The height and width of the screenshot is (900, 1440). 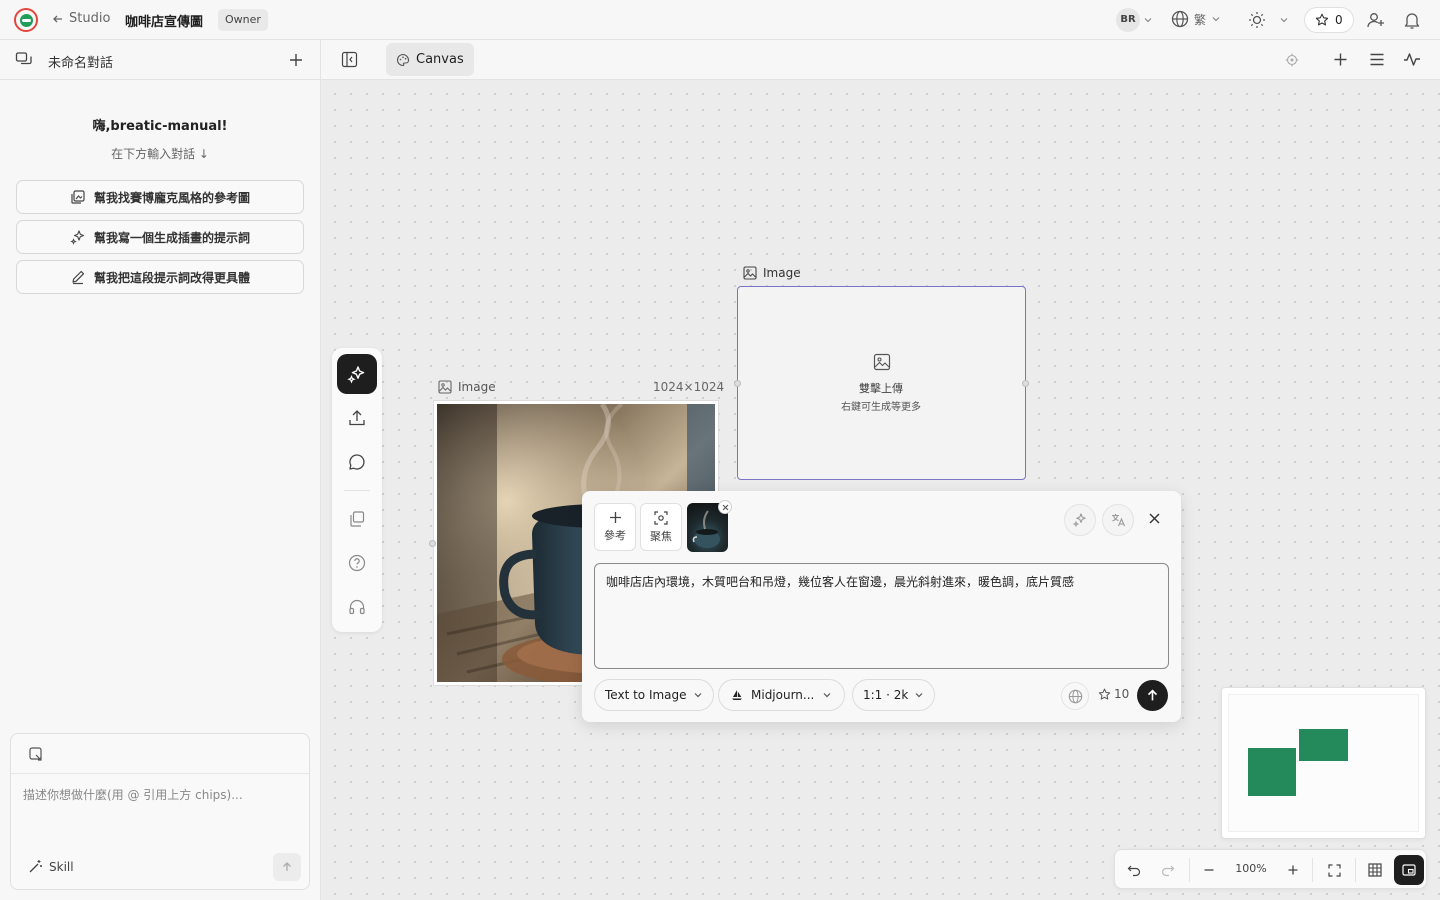 What do you see at coordinates (661, 527) in the screenshot?
I see `focus-button: 聚焦` at bounding box center [661, 527].